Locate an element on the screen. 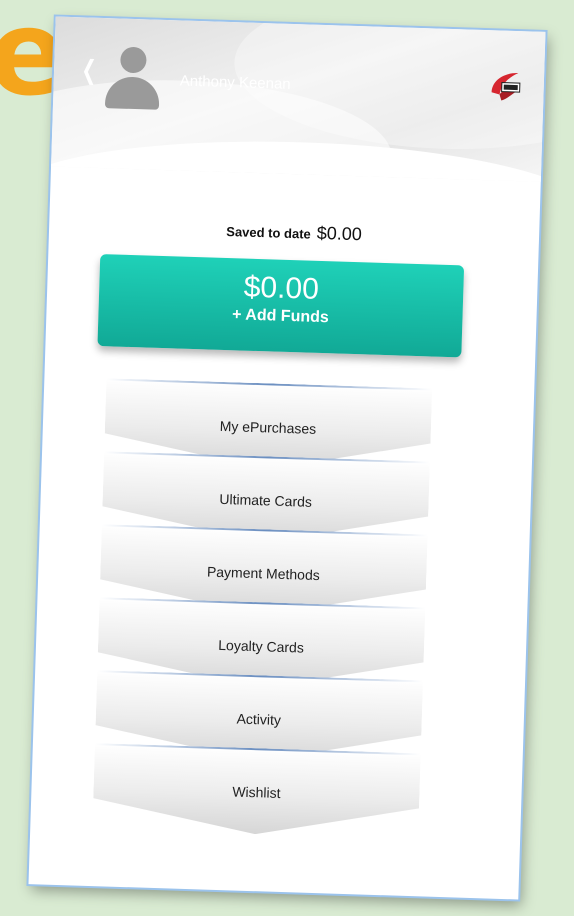  menu-item-label: My ePurchases is located at coordinates (268, 427).